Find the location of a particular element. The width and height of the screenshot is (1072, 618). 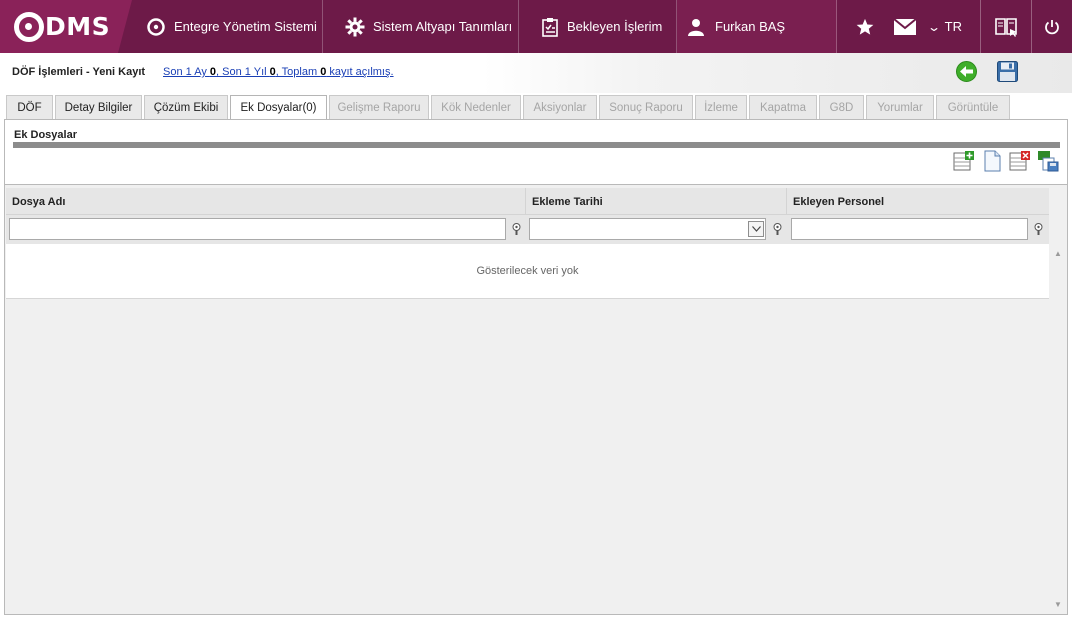

tab-closing: Kapatma is located at coordinates (783, 107).